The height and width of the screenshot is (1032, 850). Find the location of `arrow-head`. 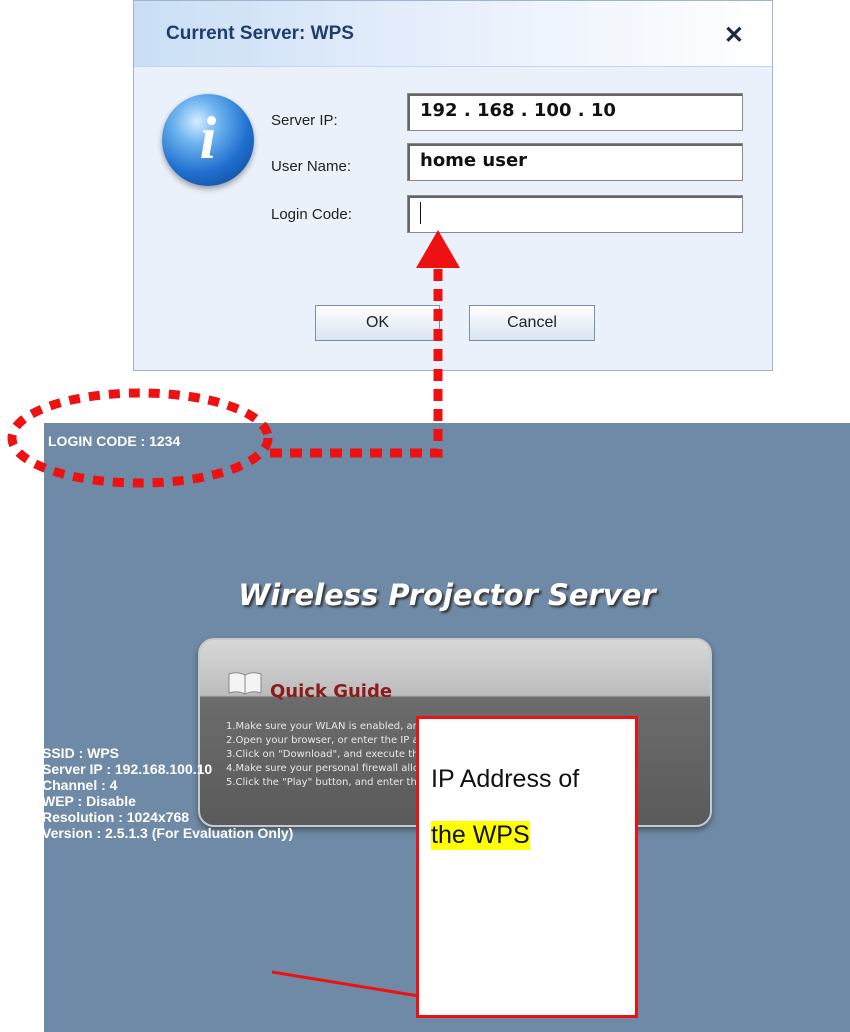

arrow-head is located at coordinates (438, 249).